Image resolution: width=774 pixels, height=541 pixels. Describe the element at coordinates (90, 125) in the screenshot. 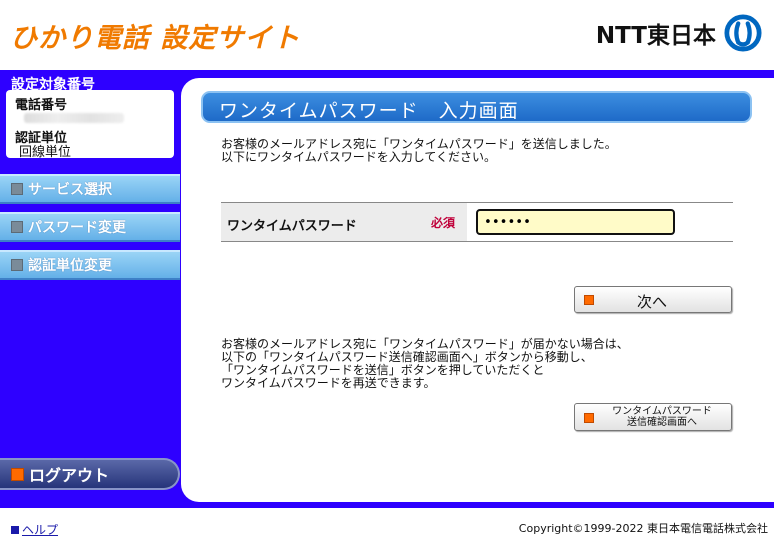

I see `target-number-box: 電話番号 認証単位 回線単位` at that location.